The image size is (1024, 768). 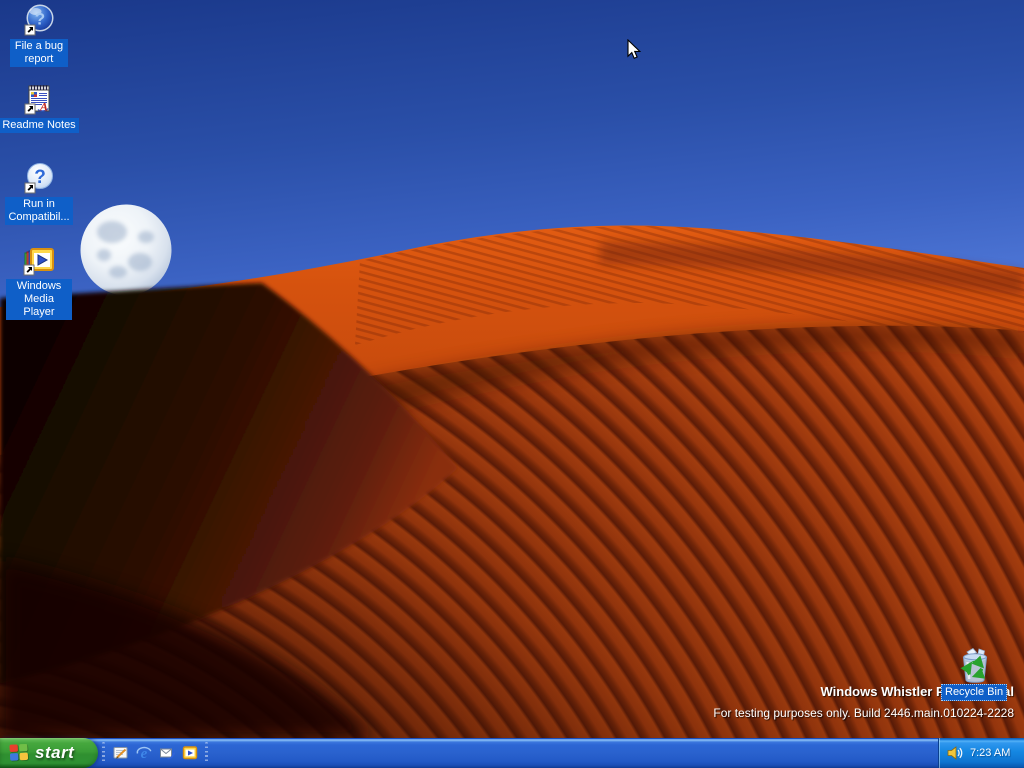 What do you see at coordinates (990, 753) in the screenshot?
I see `tray-clock: 7:23 AM` at bounding box center [990, 753].